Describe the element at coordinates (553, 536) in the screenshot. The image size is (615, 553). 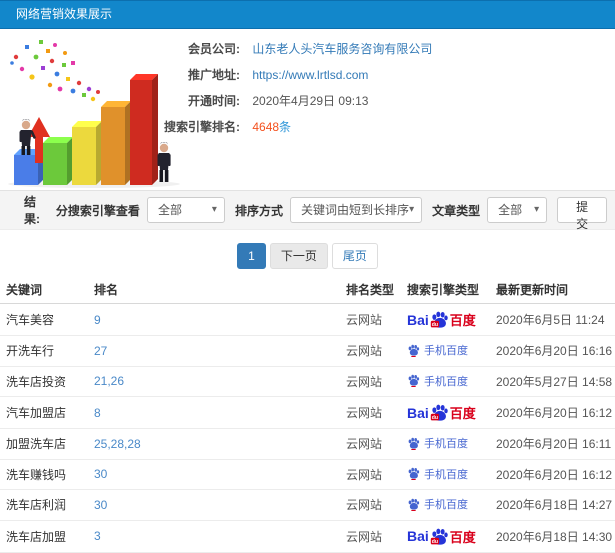
I see `update-time-cell: 2020年6月18日 14:30` at that location.